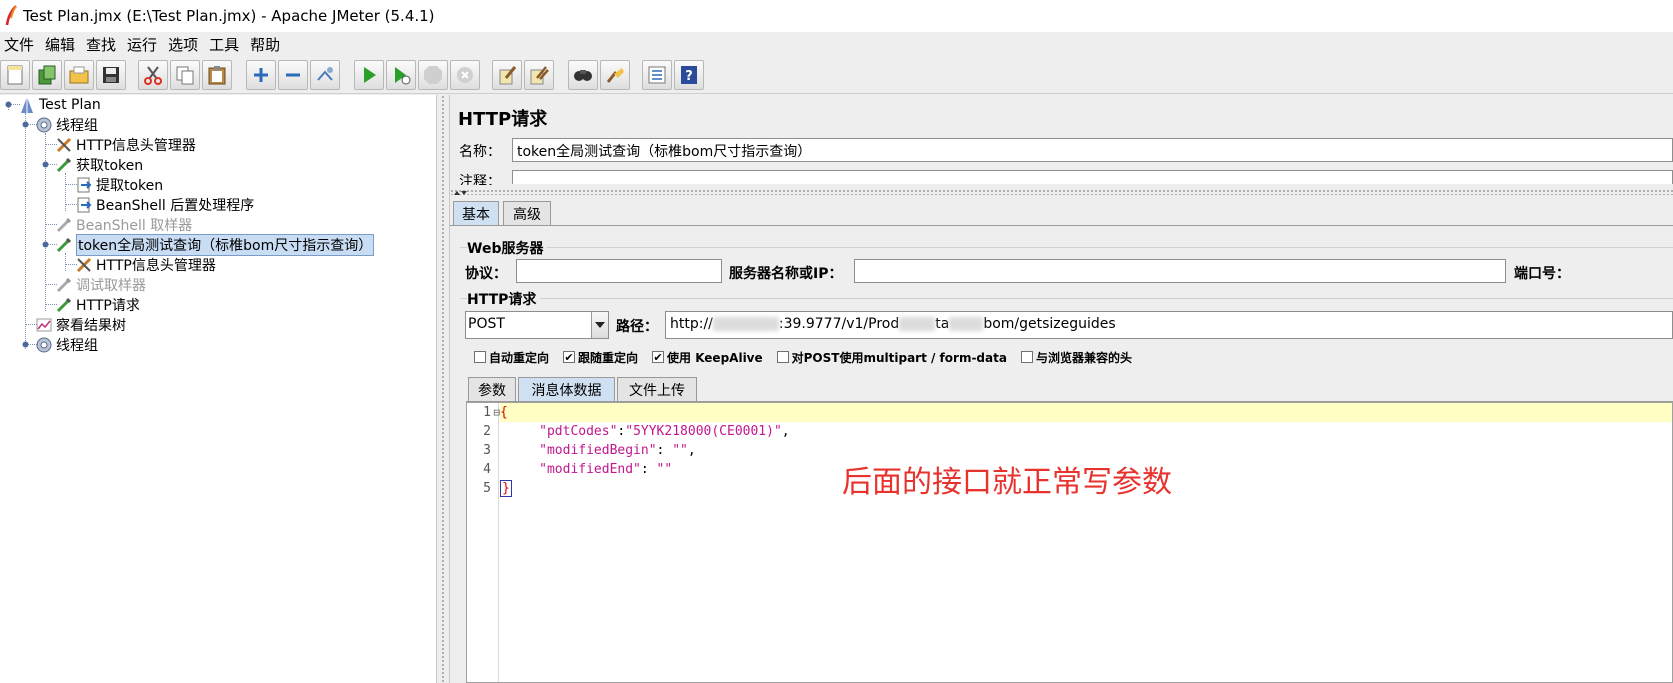  I want to click on shutdown-icon, so click(465, 75).